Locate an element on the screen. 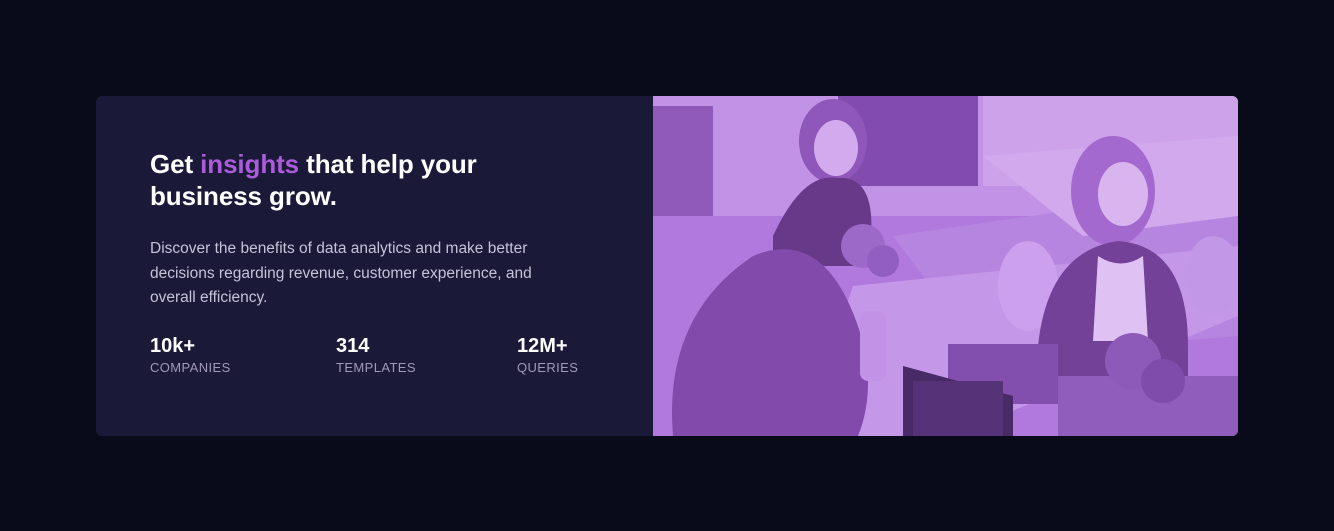  stat-value: 12M+ is located at coordinates (542, 346).